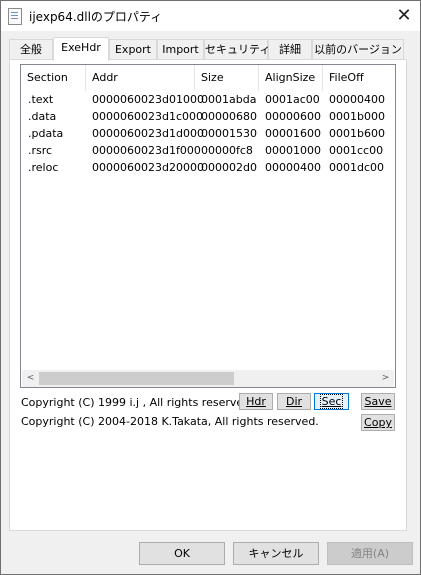  I want to click on scrollbar-thumb, so click(136, 378).